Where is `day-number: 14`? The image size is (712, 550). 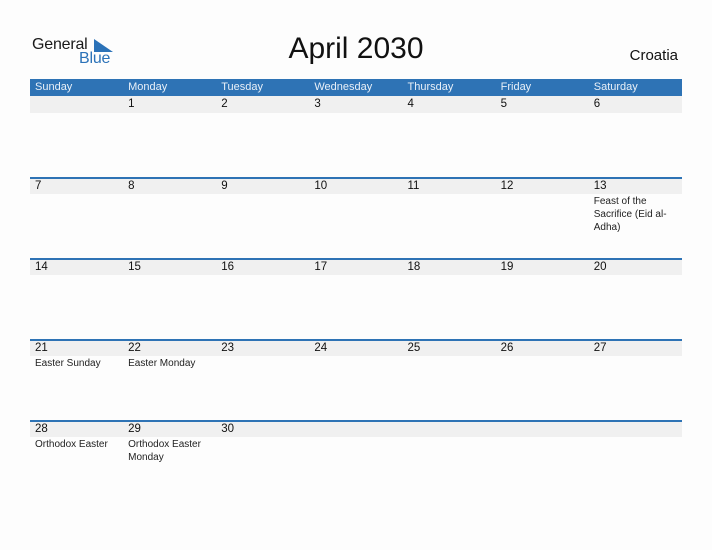 day-number: 14 is located at coordinates (41, 267).